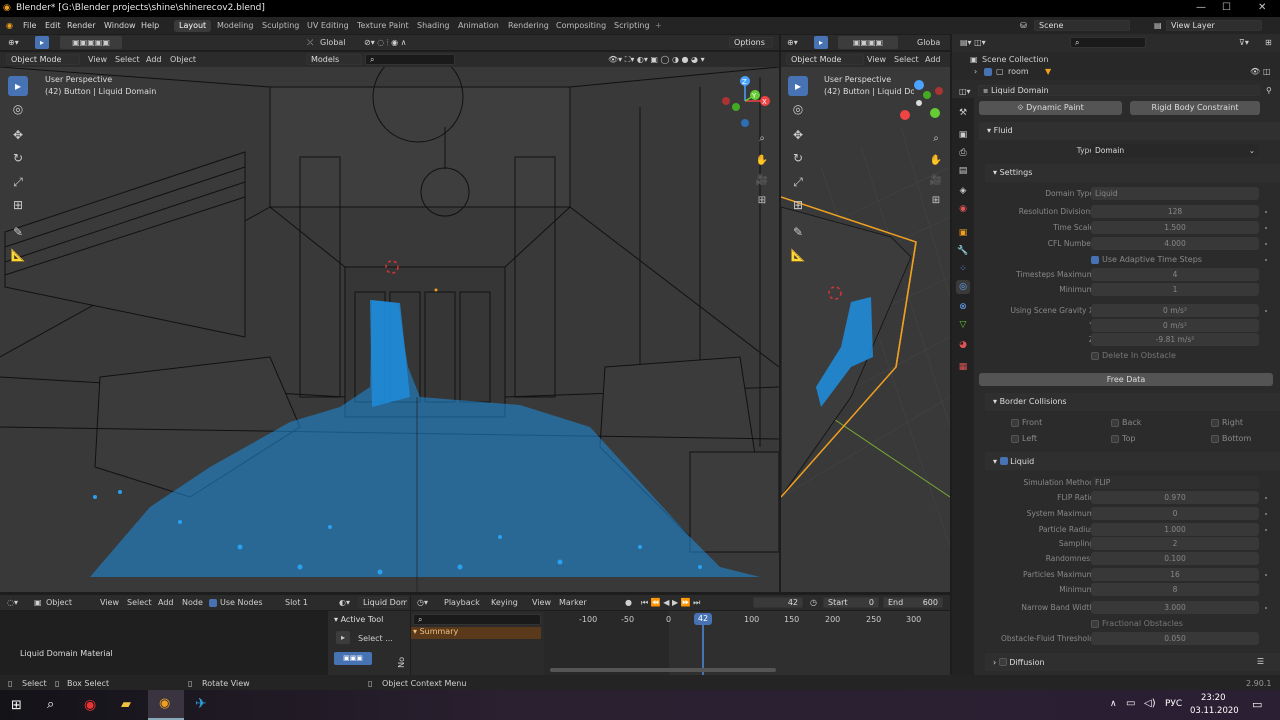  I want to click on selection-mode-buttons-2: ▣▣▣▣, so click(868, 42).